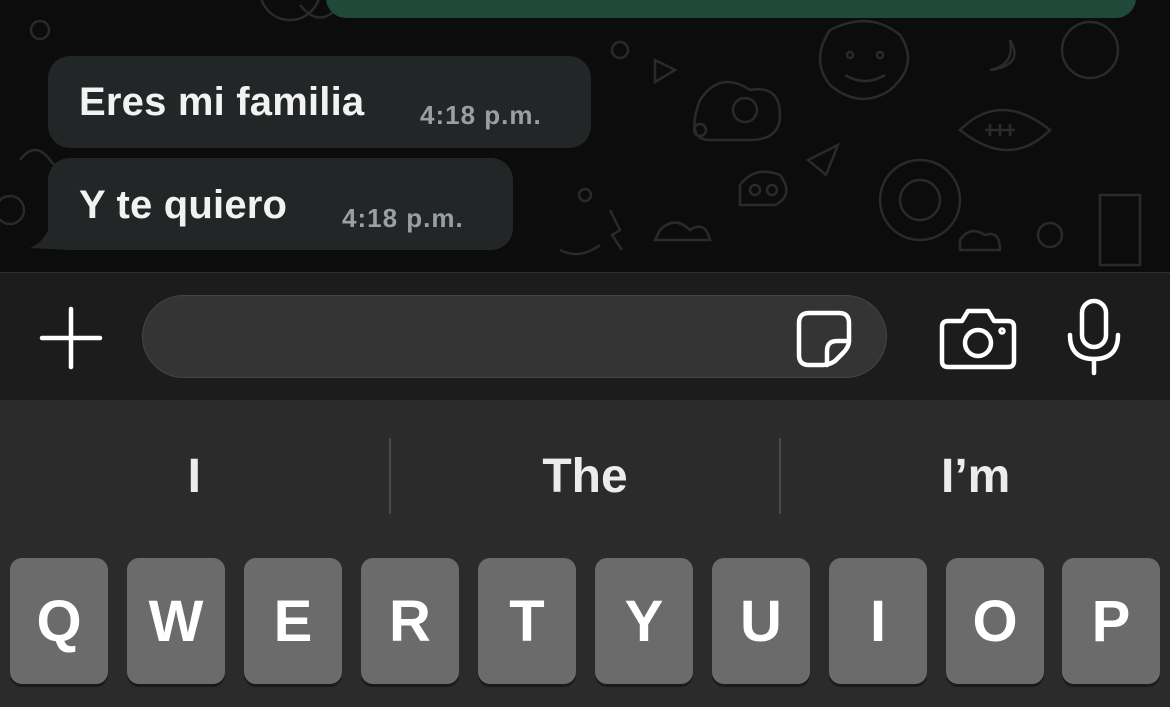 This screenshot has height=707, width=1170. What do you see at coordinates (293, 621) in the screenshot?
I see `key-e: E` at bounding box center [293, 621].